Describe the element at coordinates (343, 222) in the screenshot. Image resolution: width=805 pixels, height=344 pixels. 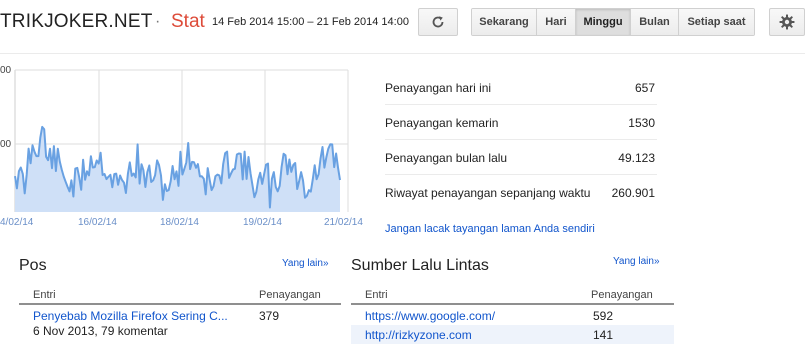
I see `chart-x-tick: 21/02/14` at that location.